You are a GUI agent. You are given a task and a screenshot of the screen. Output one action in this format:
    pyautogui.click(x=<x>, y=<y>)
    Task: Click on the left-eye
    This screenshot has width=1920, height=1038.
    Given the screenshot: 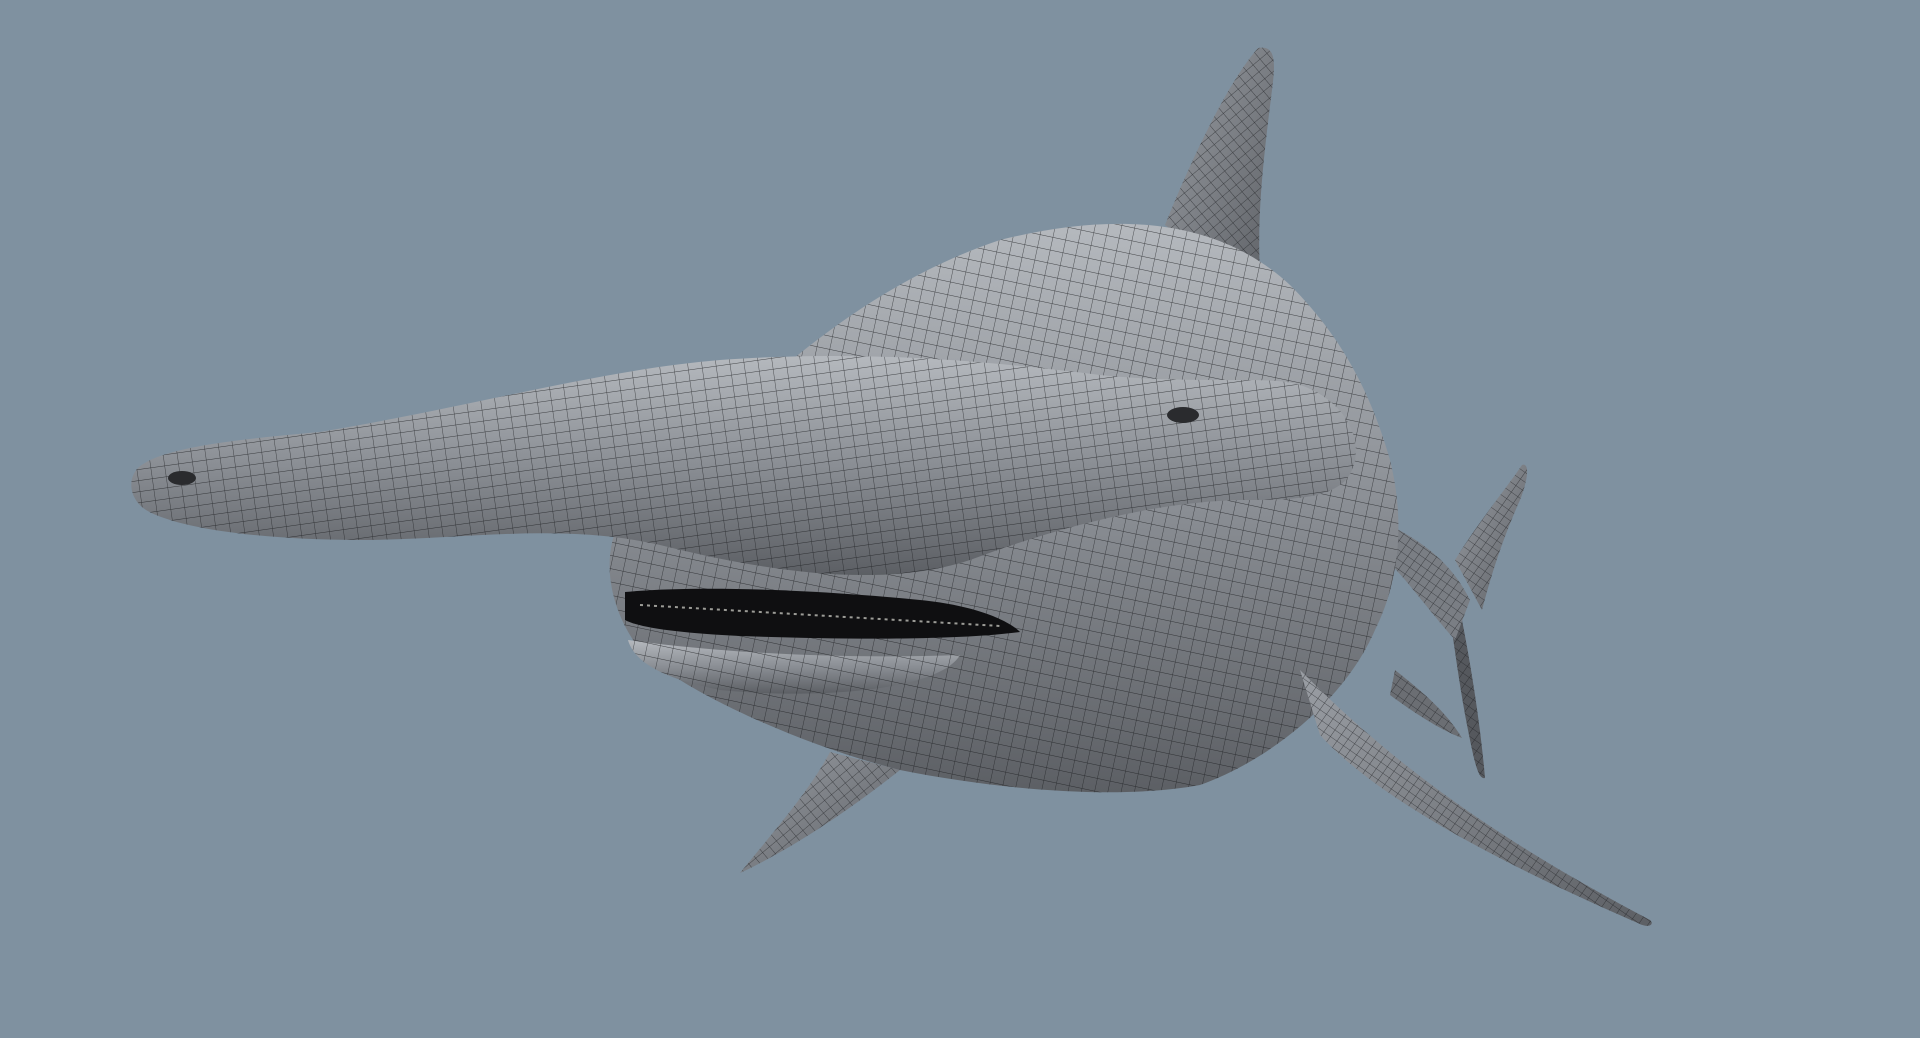 What is the action you would take?
    pyautogui.click(x=182, y=478)
    